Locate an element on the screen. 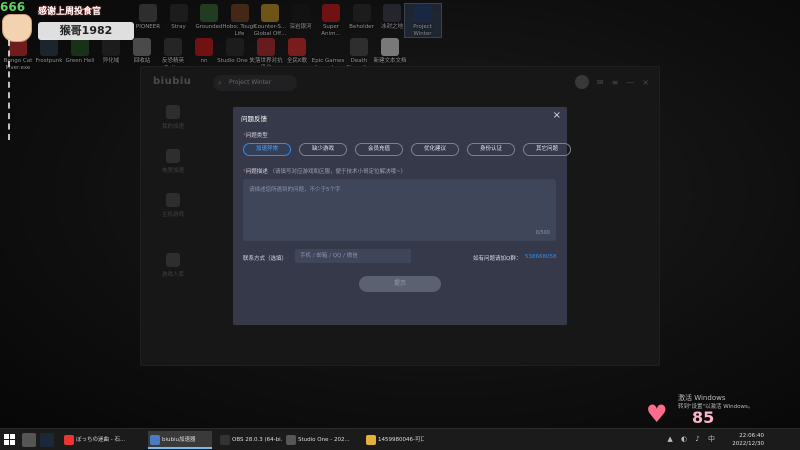 The width and height of the screenshot is (800, 450). chip-membership: 会员充值 is located at coordinates (379, 149).